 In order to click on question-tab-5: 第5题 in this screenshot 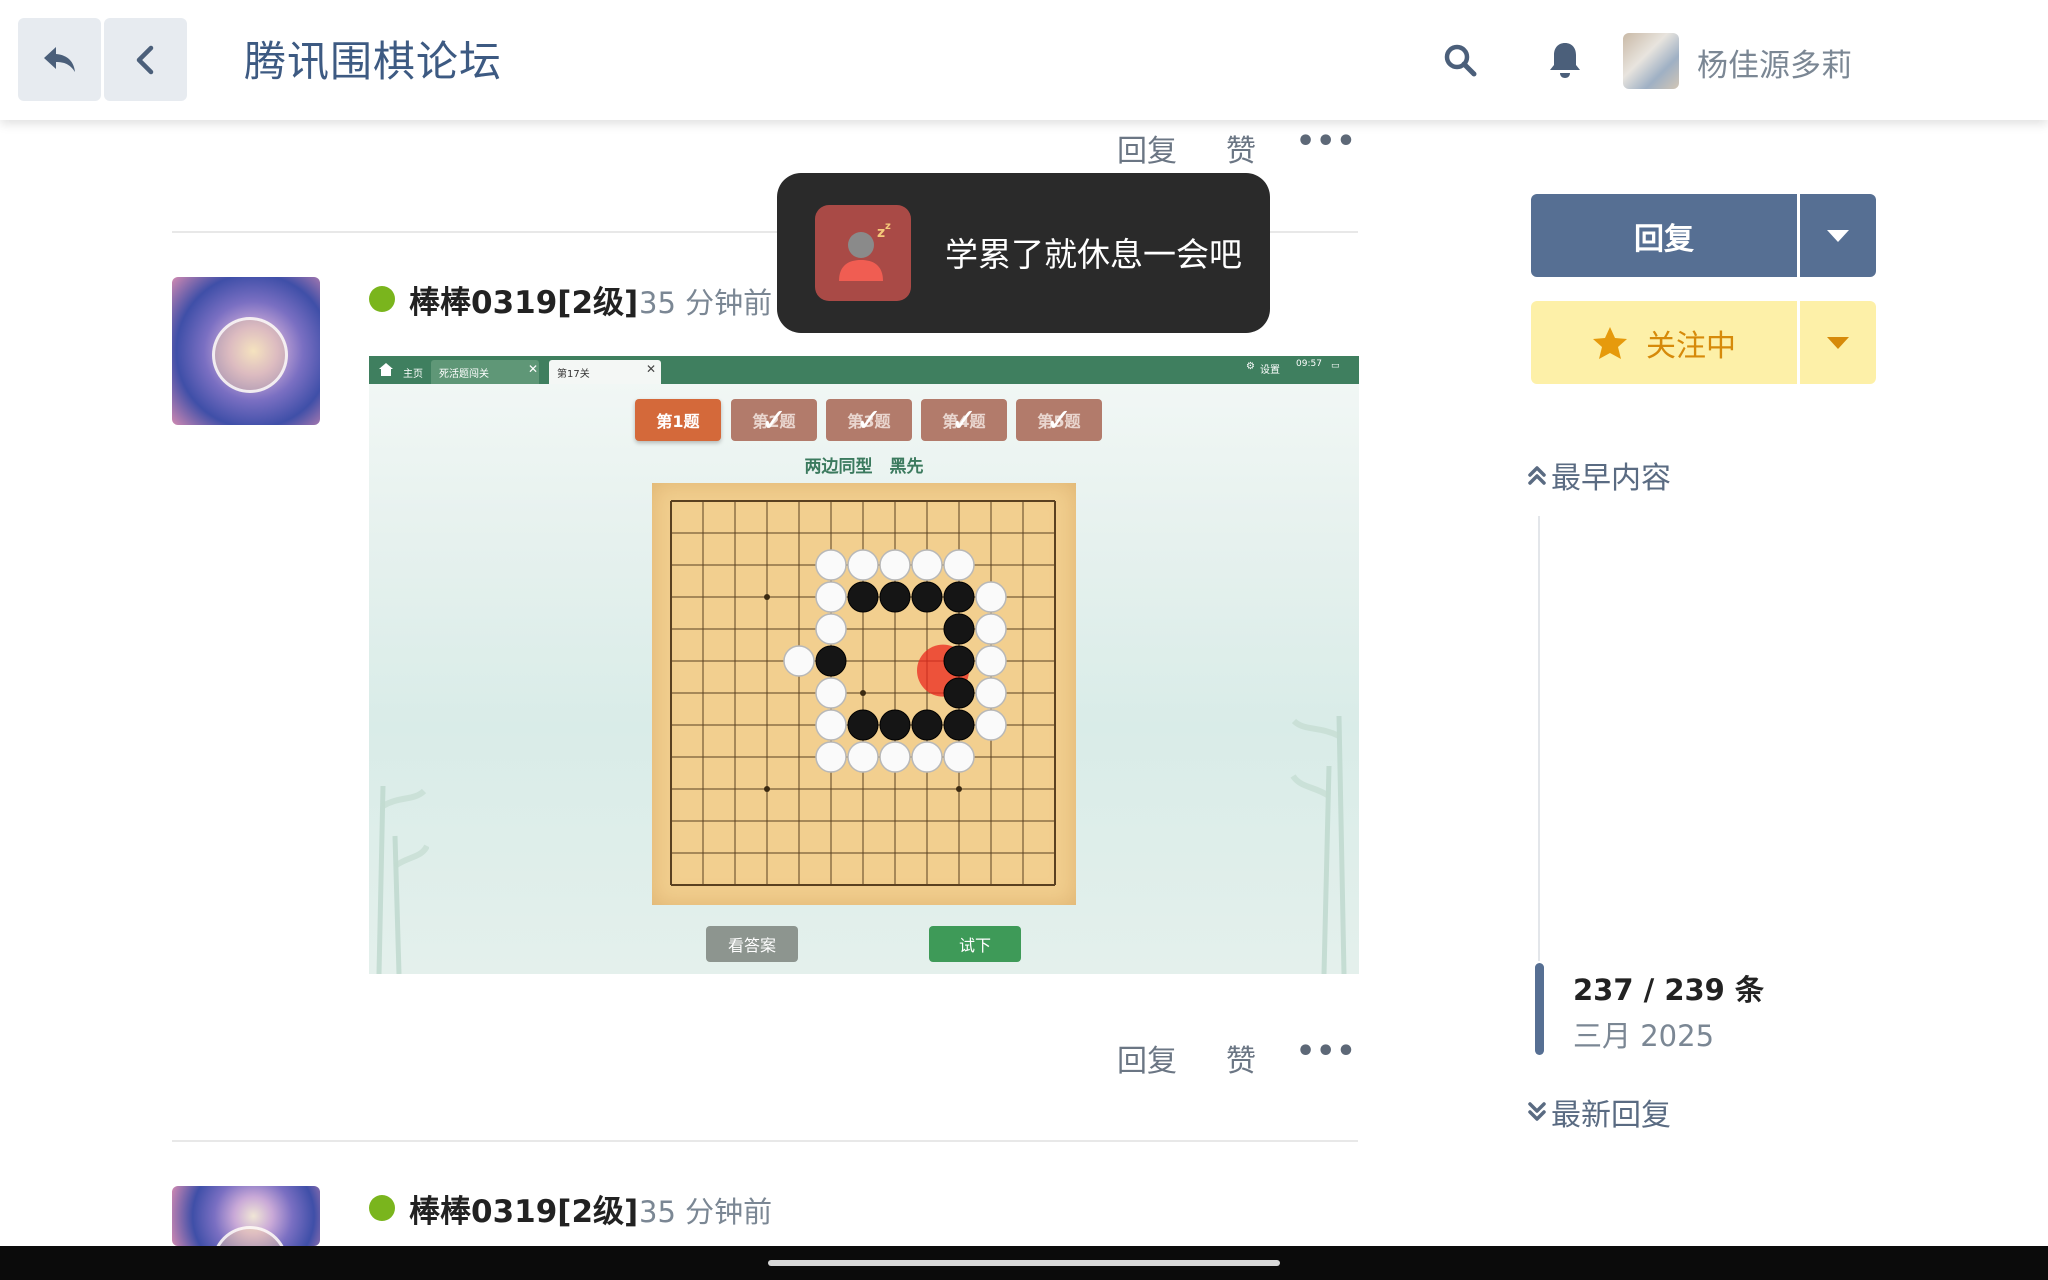, I will do `click(1059, 420)`.